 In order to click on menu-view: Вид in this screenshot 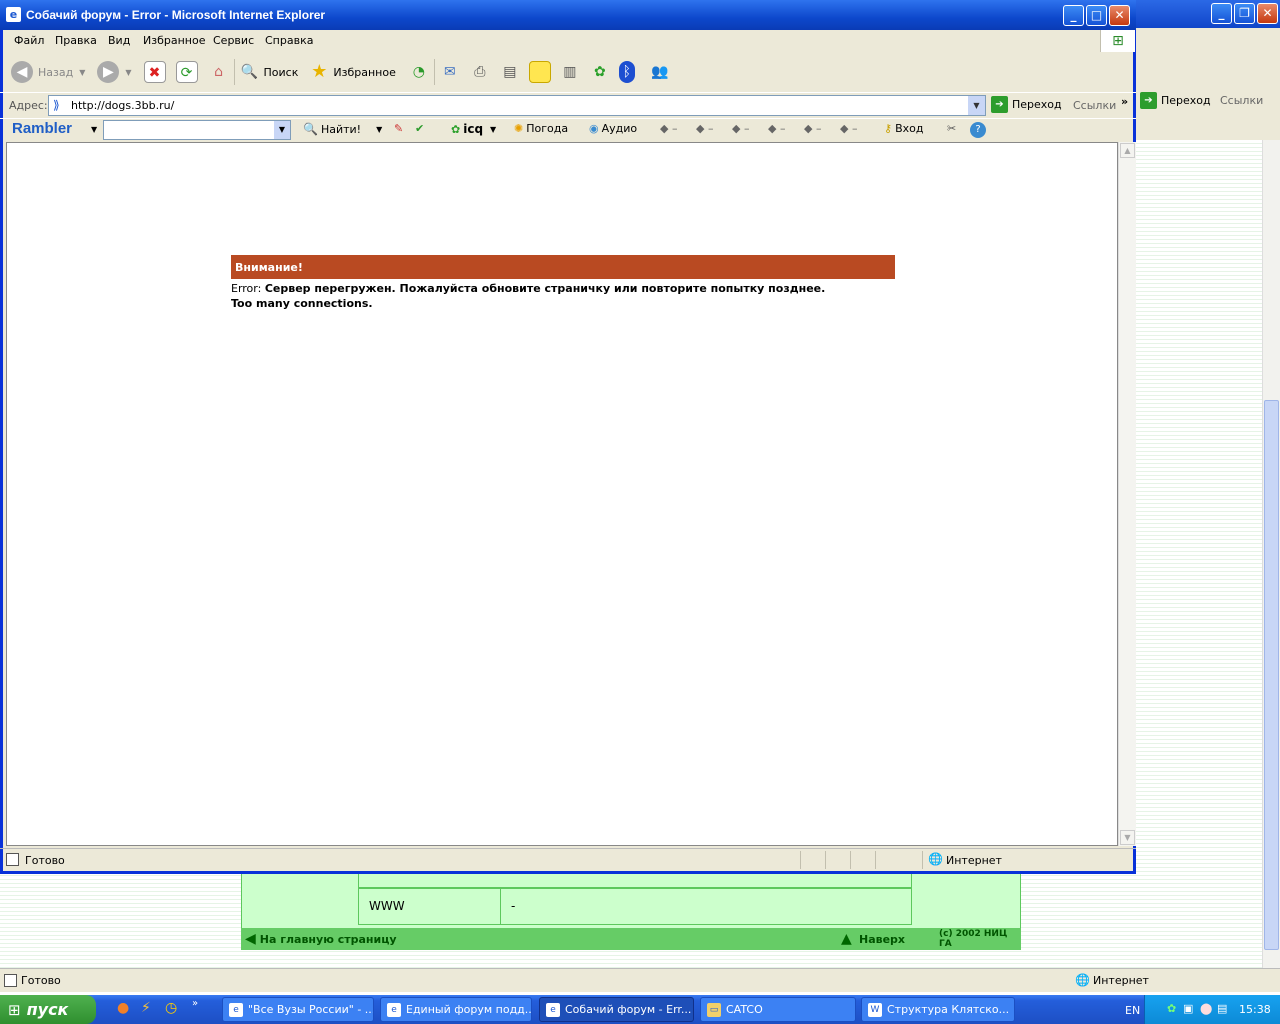, I will do `click(119, 40)`.